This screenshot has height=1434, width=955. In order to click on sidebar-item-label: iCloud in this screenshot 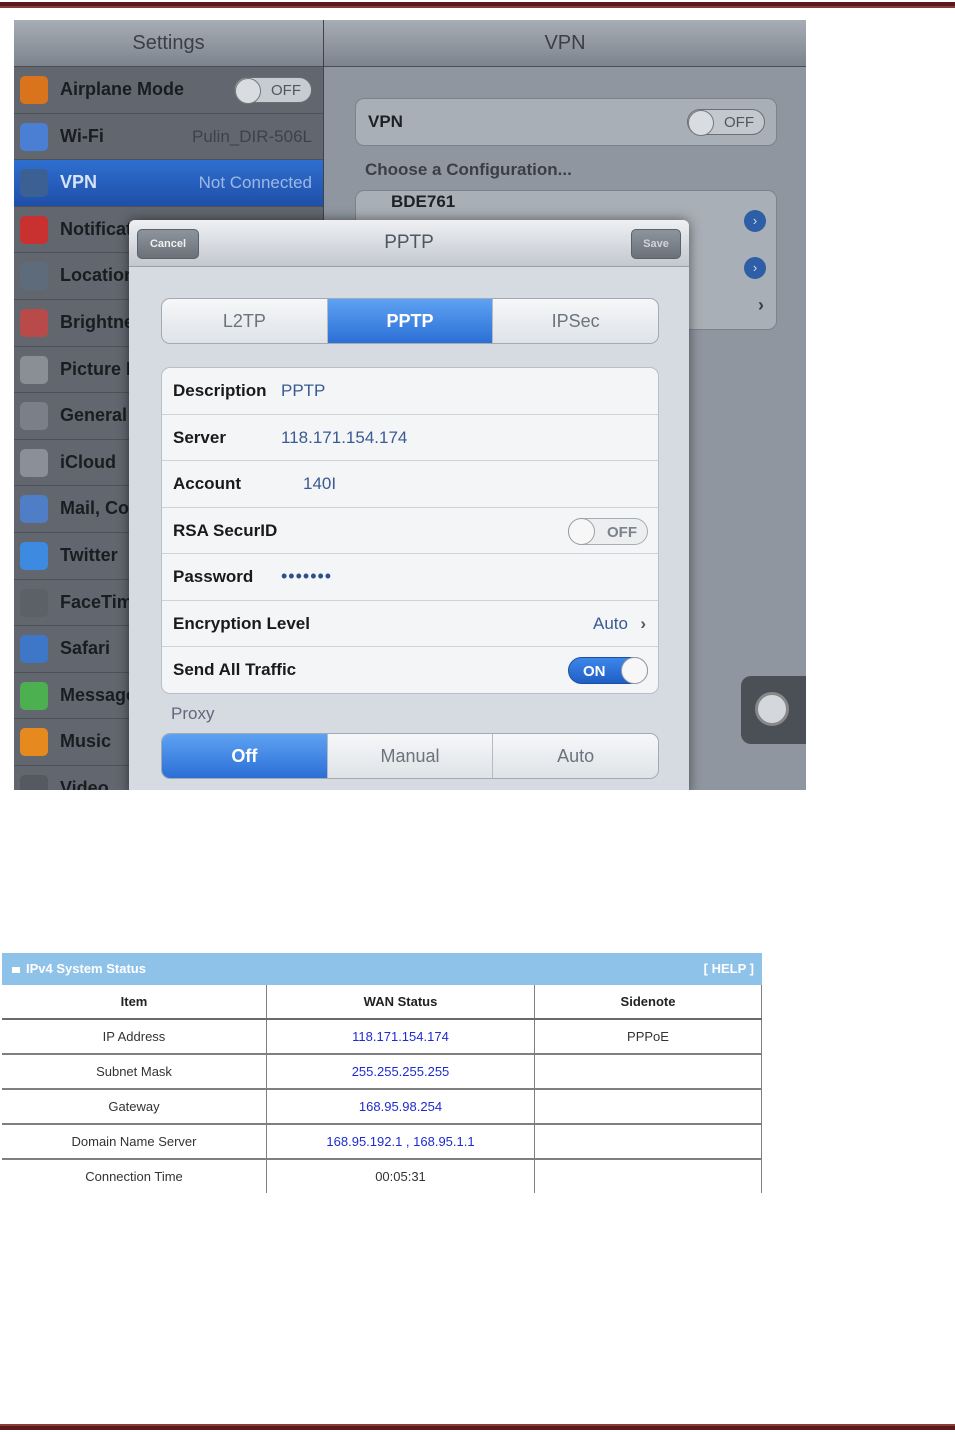, I will do `click(88, 461)`.